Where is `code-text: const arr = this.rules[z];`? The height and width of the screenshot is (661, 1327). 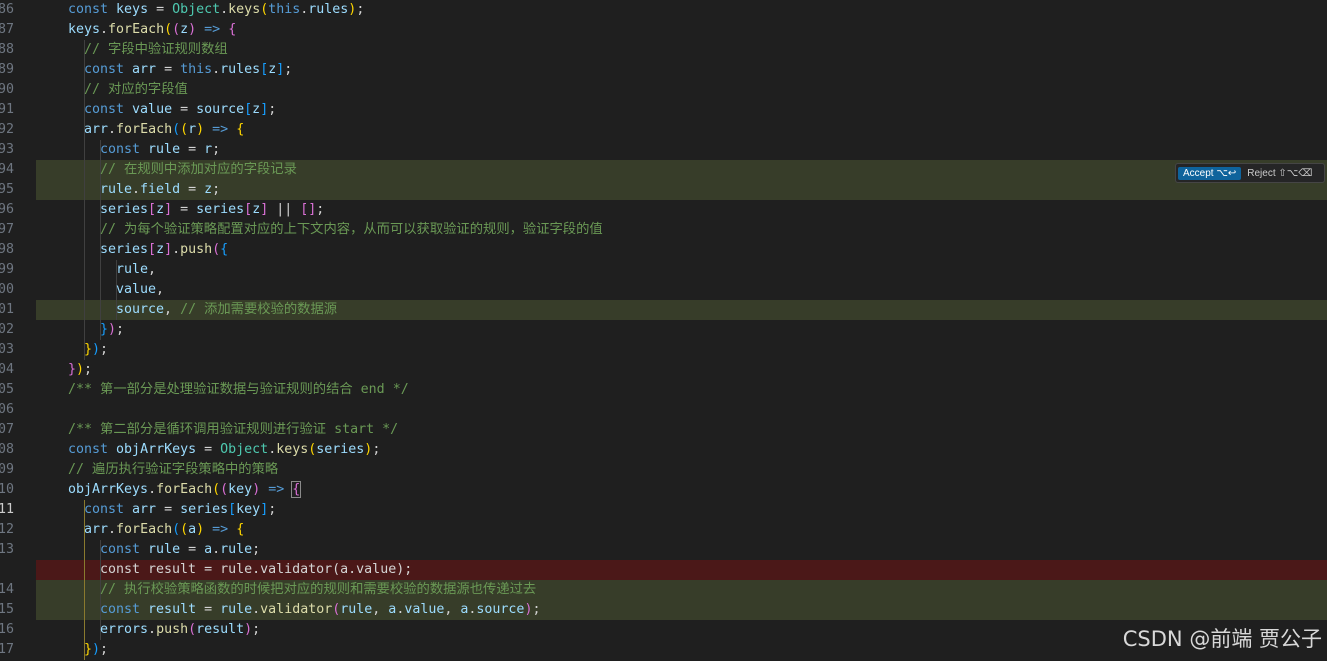
code-text: const arr = this.rules[z]; is located at coordinates (188, 70).